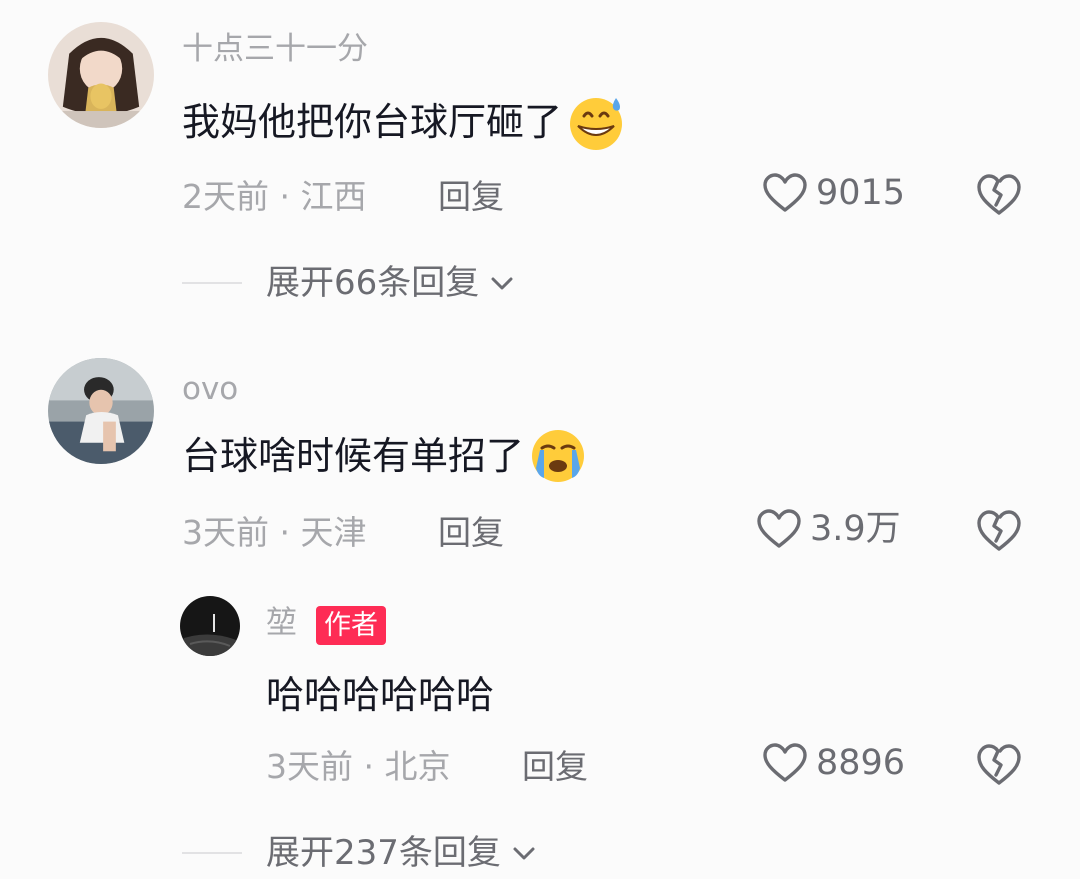 The height and width of the screenshot is (879, 1080). I want to click on comment-text-content: 我妈他把你台球厅砸了, so click(372, 122).